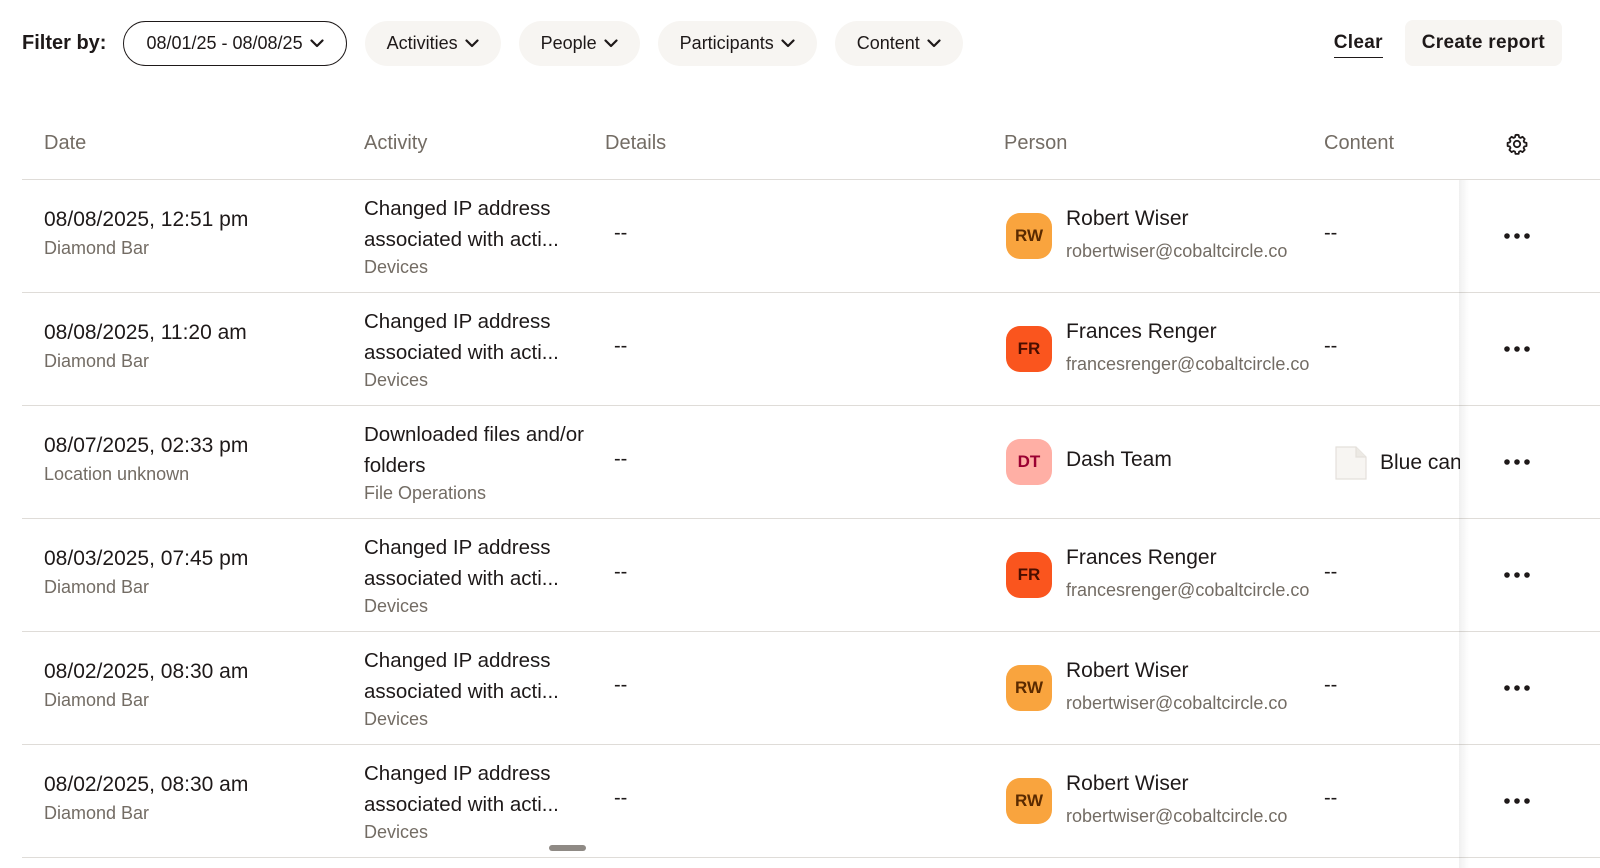  What do you see at coordinates (568, 42) in the screenshot?
I see `people-filter-label: People` at bounding box center [568, 42].